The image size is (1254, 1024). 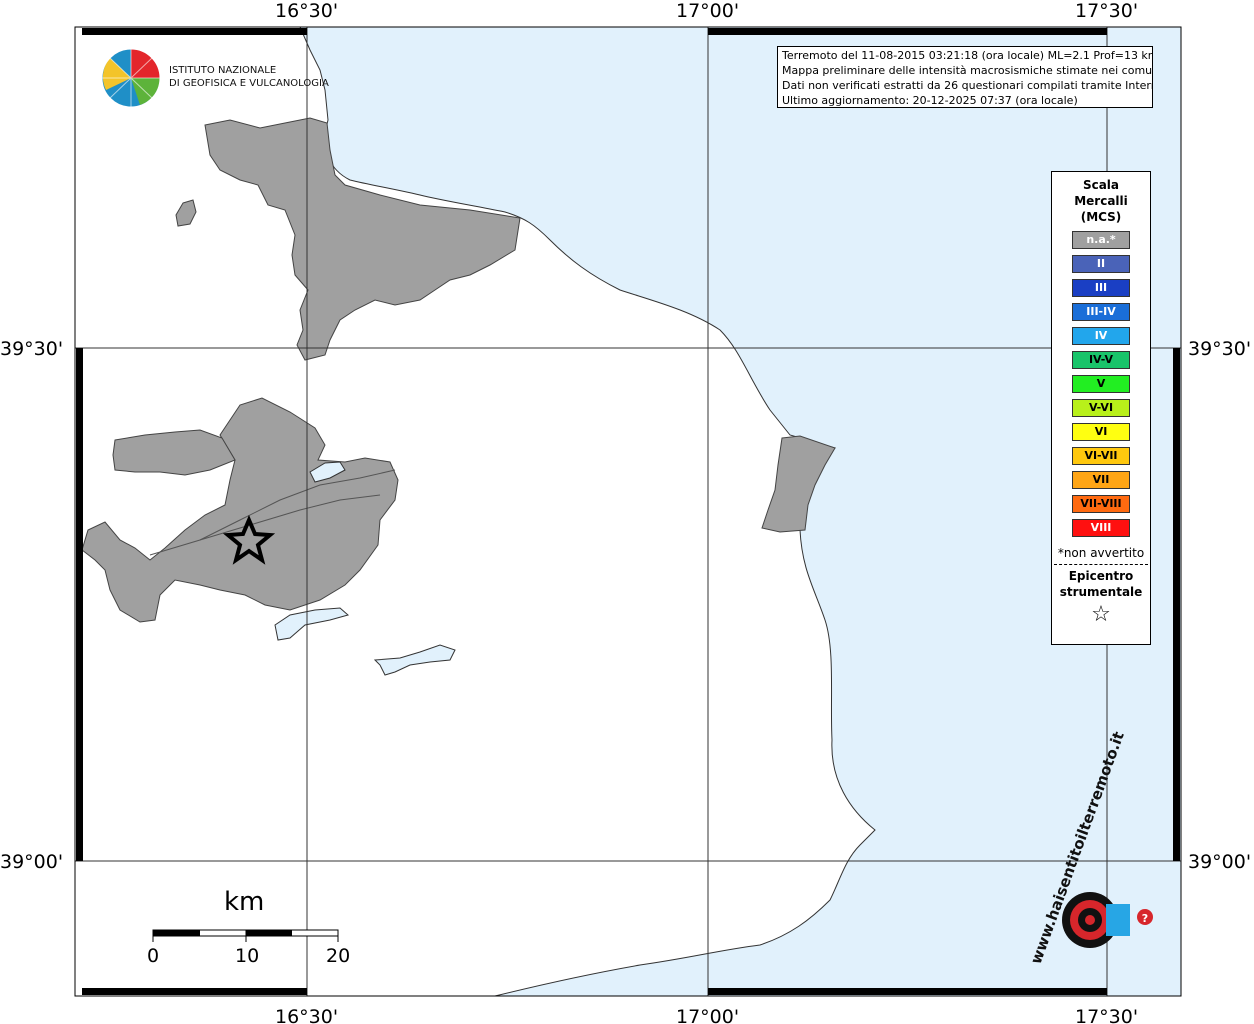 What do you see at coordinates (1101, 336) in the screenshot?
I see `legend-swatch: IV` at bounding box center [1101, 336].